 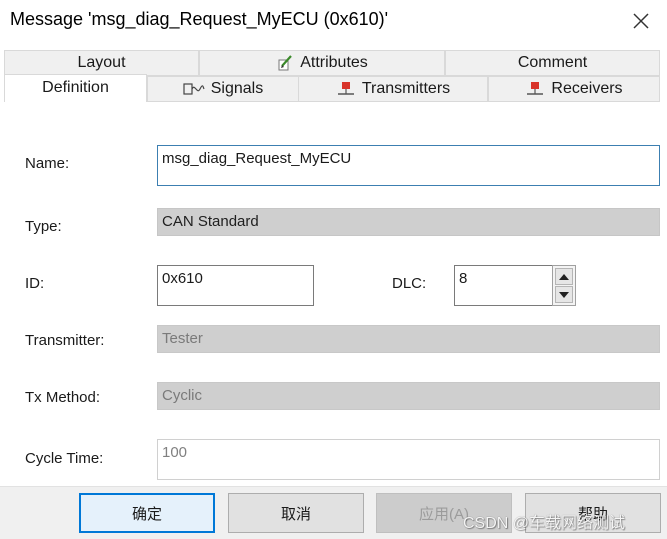 What do you see at coordinates (47, 163) in the screenshot?
I see `name-label: Name:` at bounding box center [47, 163].